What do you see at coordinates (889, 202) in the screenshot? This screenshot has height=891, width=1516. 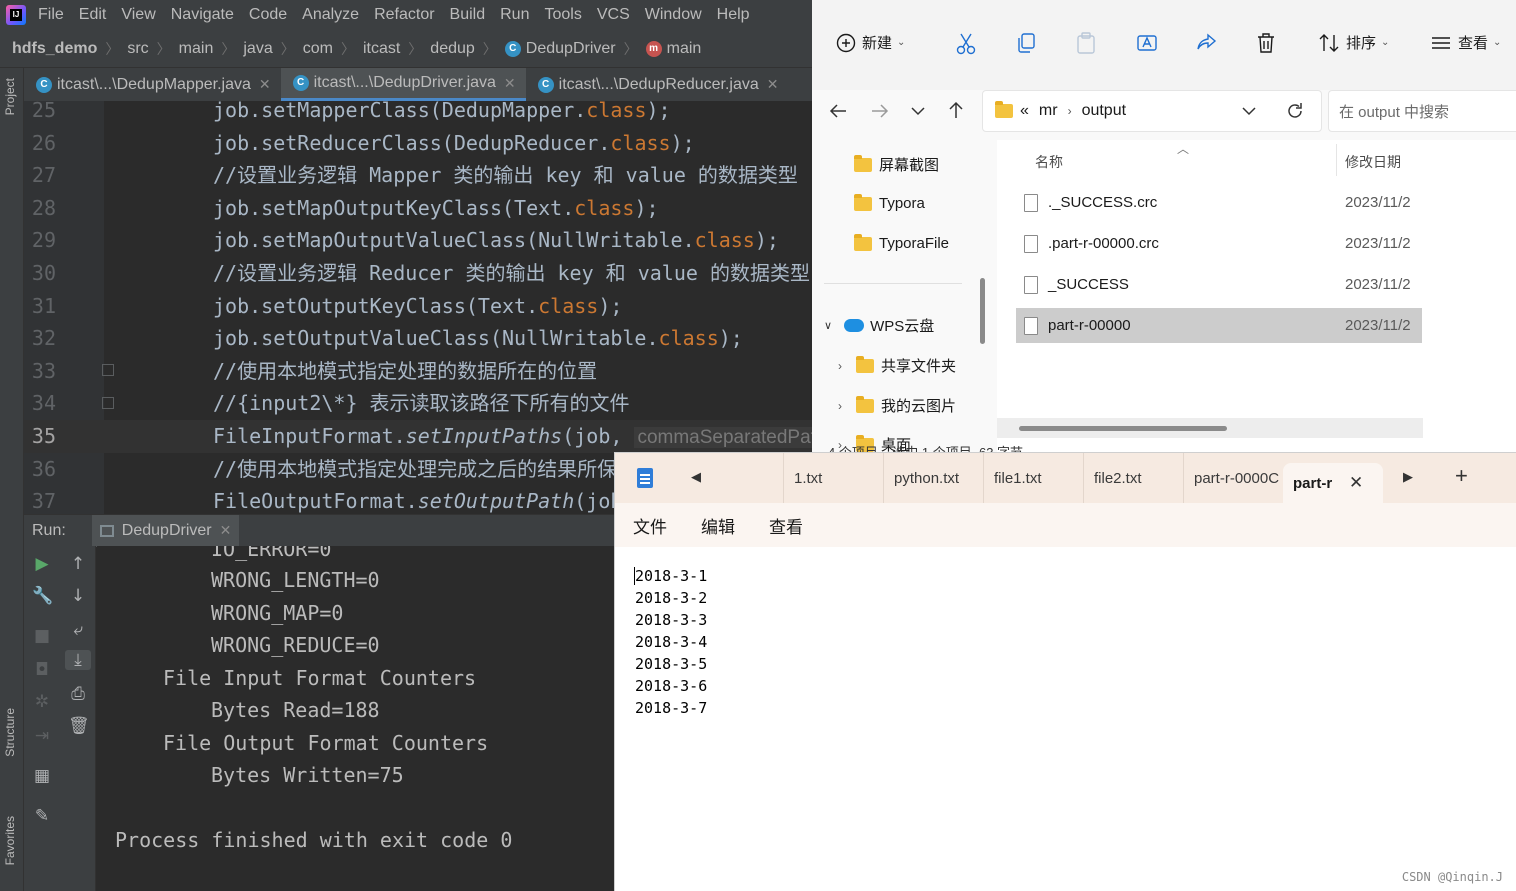 I see `nav-item-typora: Typora` at bounding box center [889, 202].